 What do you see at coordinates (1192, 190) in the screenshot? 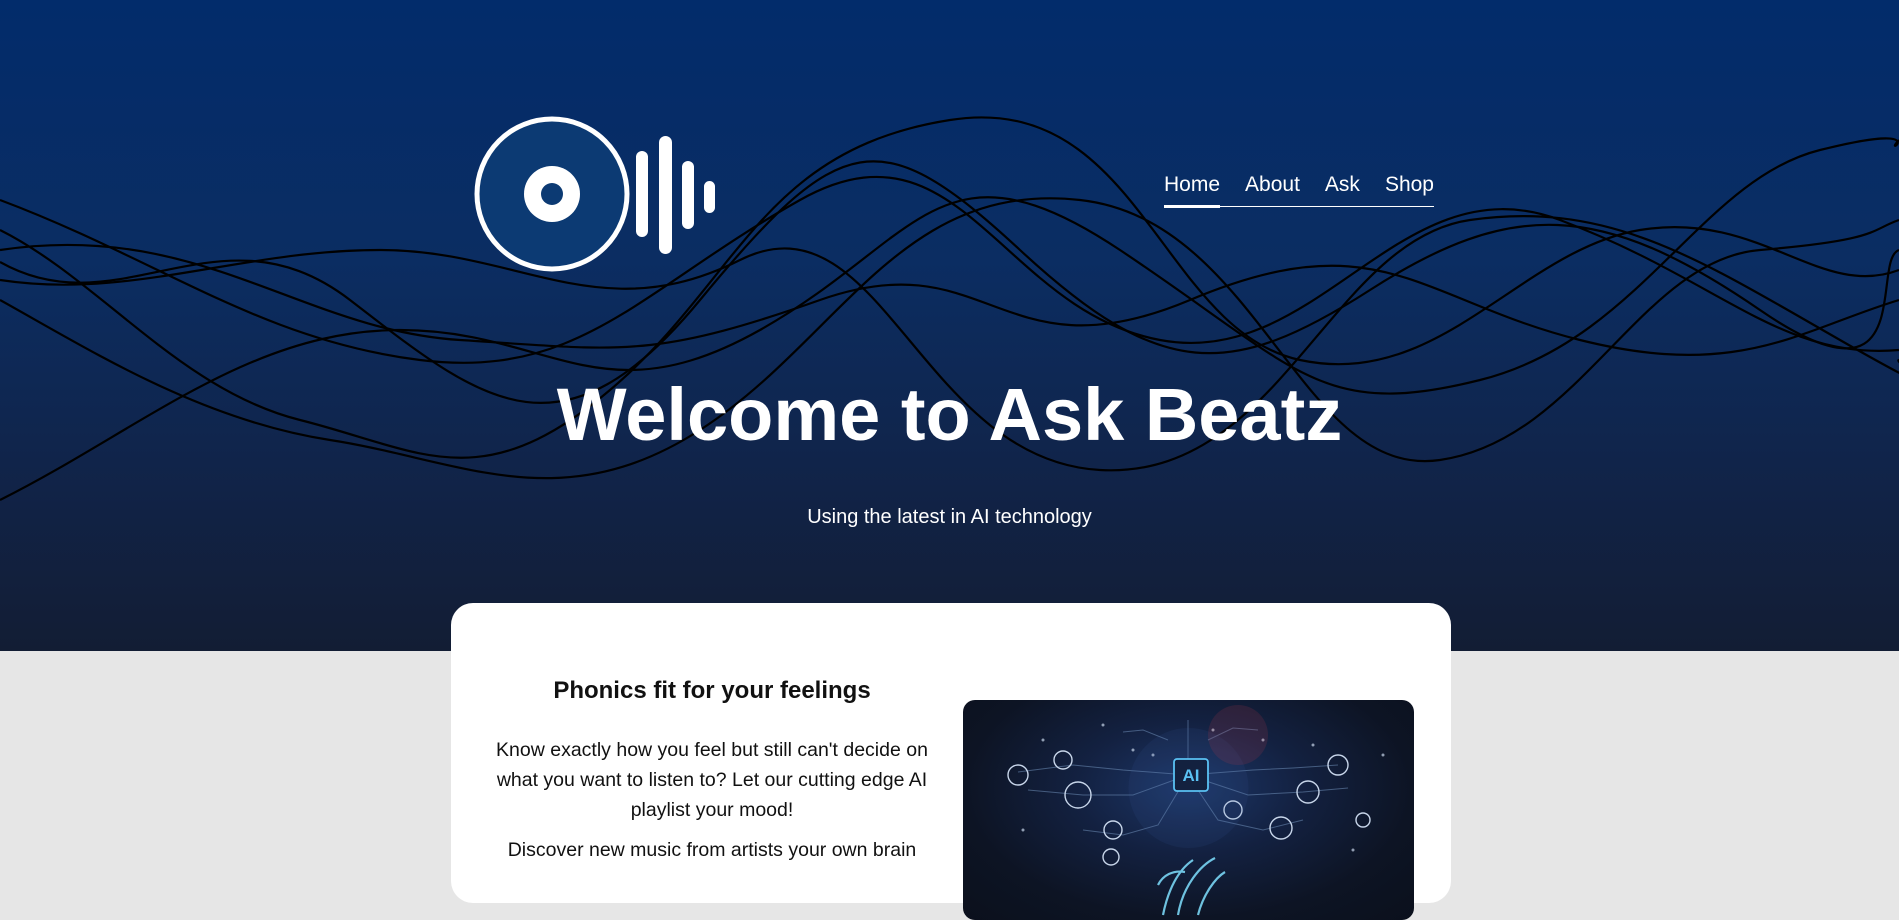
I see `nav-link-home: Home` at bounding box center [1192, 190].